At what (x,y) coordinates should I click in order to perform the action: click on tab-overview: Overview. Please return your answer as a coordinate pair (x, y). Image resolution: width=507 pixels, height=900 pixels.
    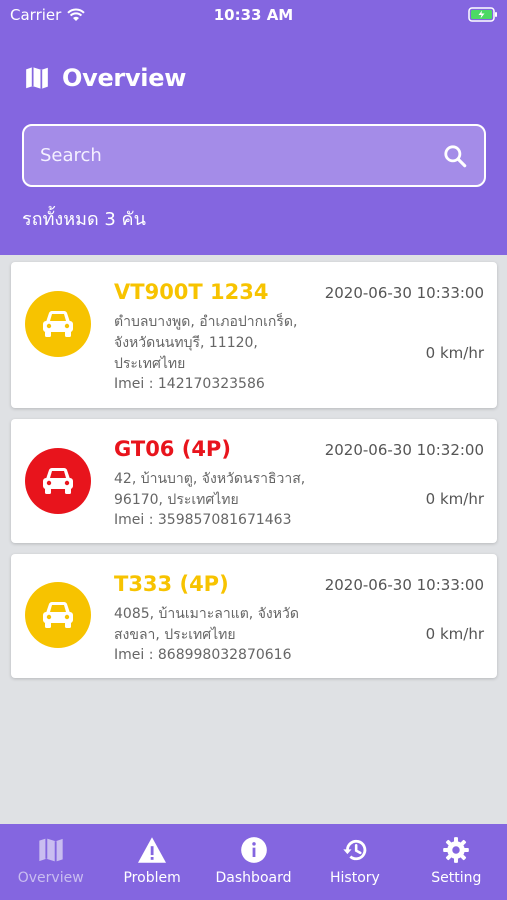
    Looking at the image, I should click on (50, 862).